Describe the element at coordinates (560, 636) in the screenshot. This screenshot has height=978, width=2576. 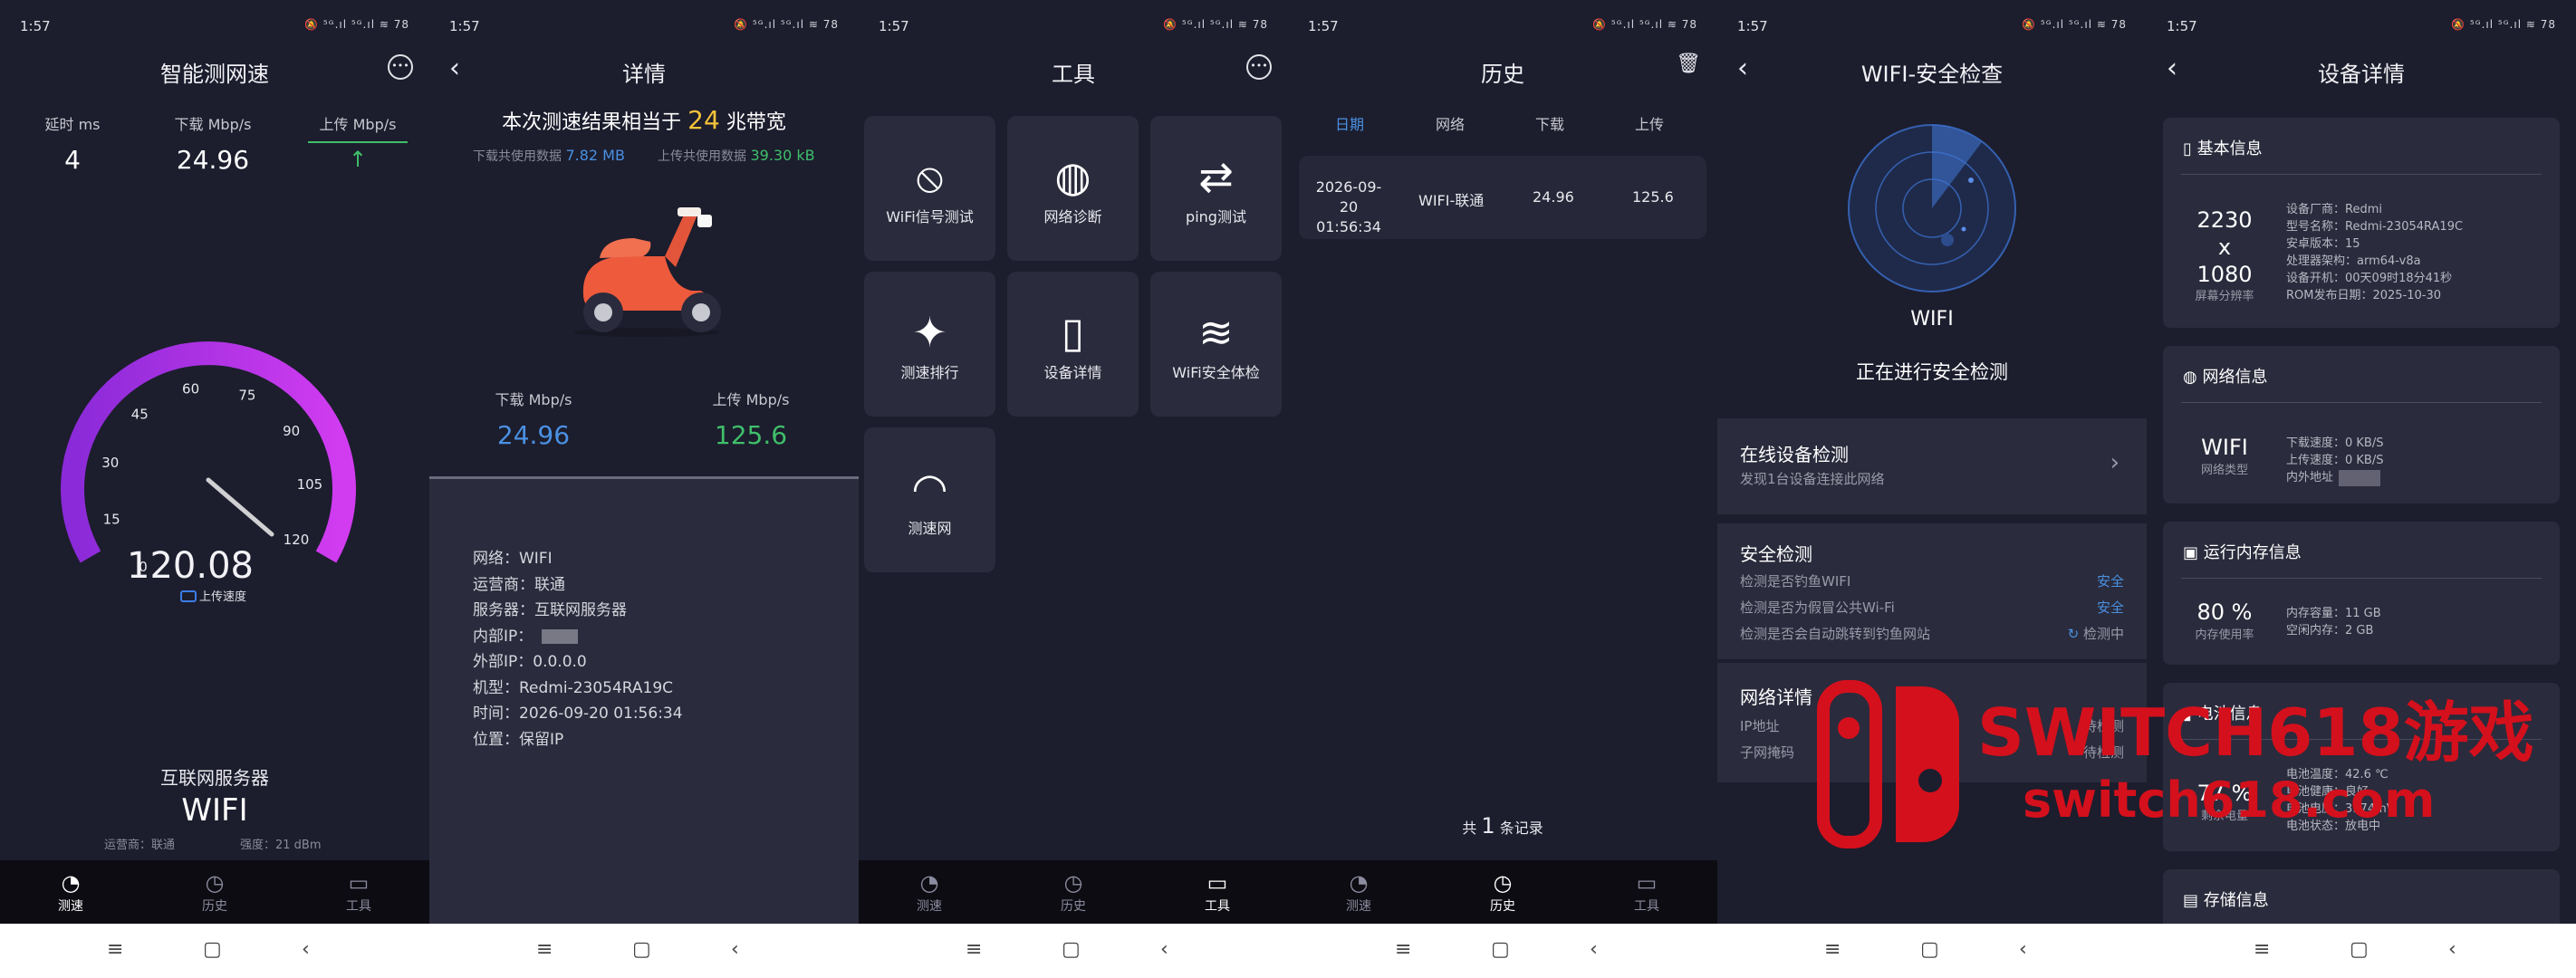
I see `redacted-ip` at that location.